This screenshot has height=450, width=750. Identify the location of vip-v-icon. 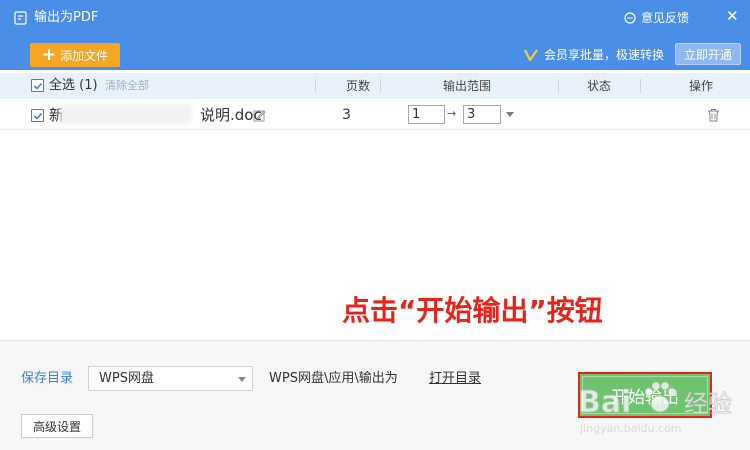
(531, 55).